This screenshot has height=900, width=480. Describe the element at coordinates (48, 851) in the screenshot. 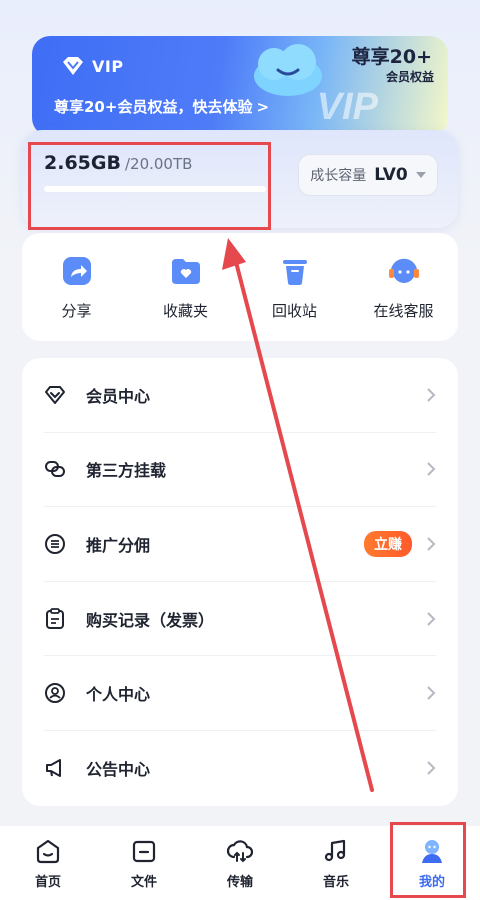

I see `home-icon` at that location.